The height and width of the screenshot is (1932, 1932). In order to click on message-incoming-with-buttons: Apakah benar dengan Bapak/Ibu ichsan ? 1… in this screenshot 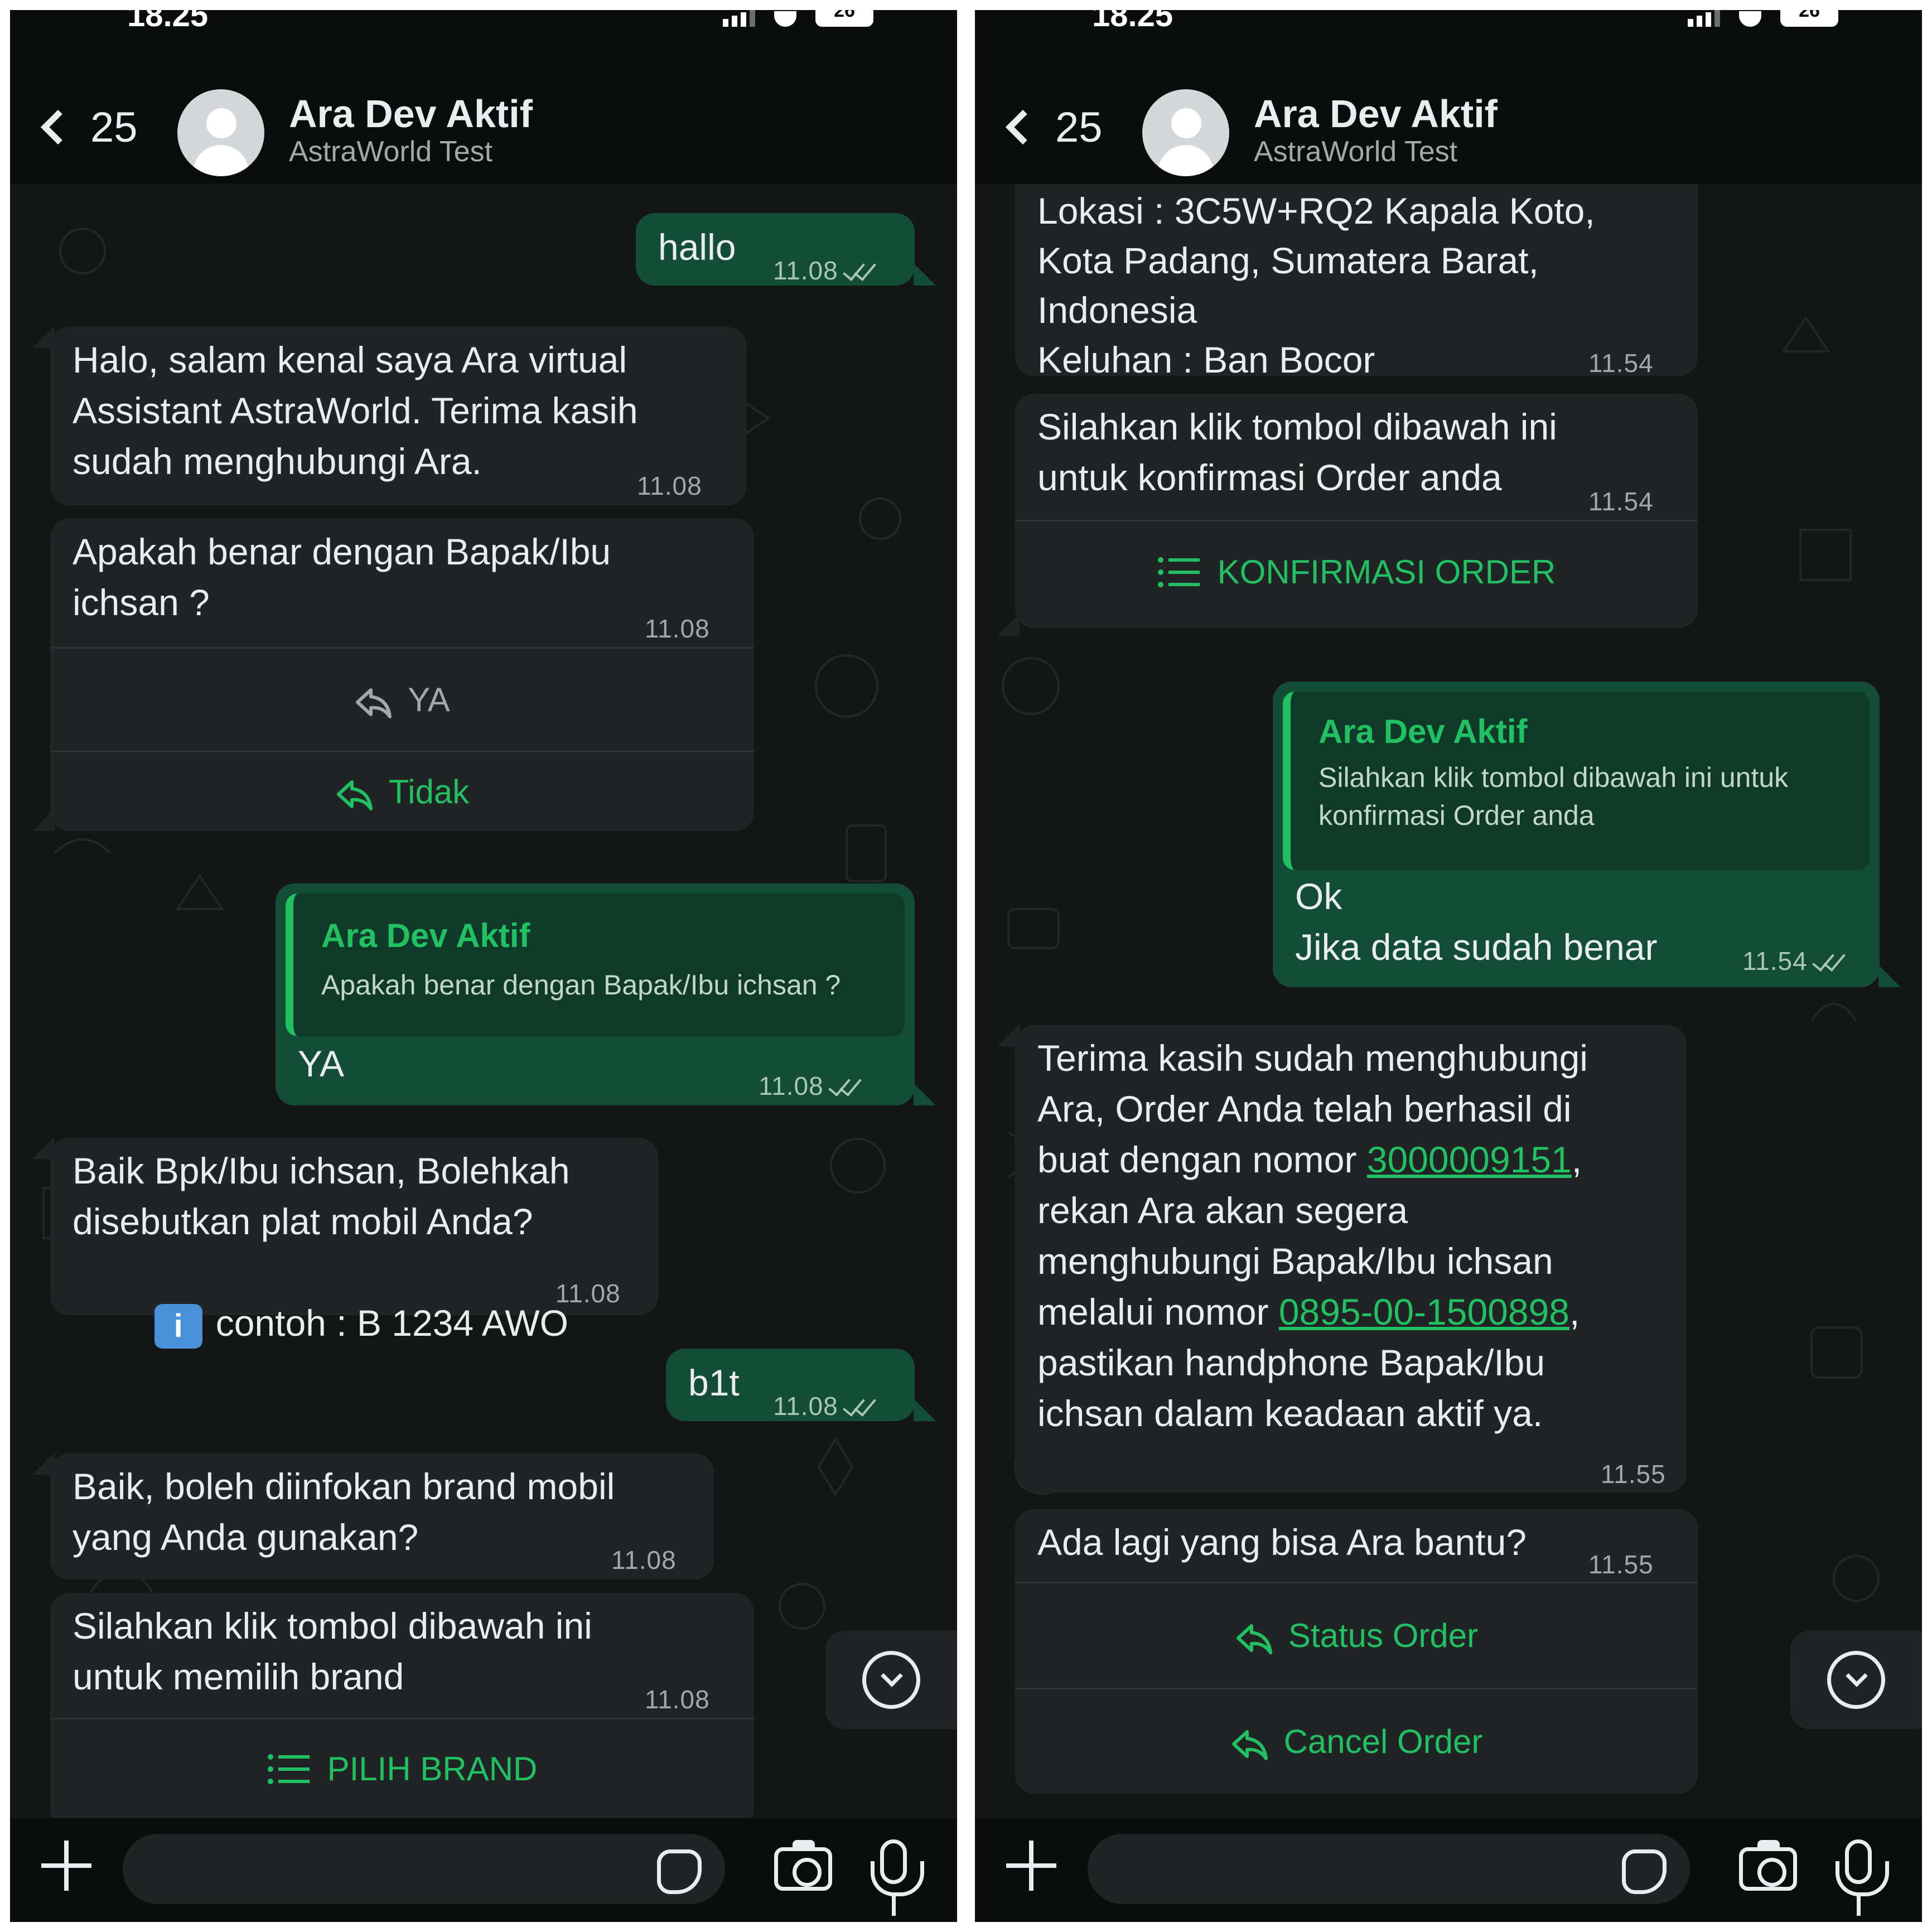, I will do `click(402, 675)`.